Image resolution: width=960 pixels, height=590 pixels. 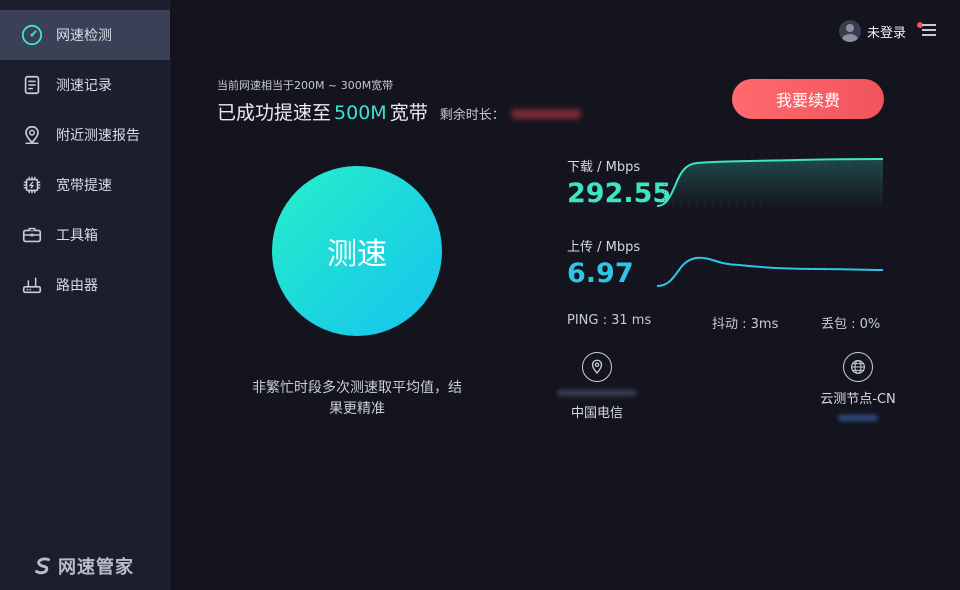 What do you see at coordinates (42, 566) in the screenshot?
I see `brand-s-icon` at bounding box center [42, 566].